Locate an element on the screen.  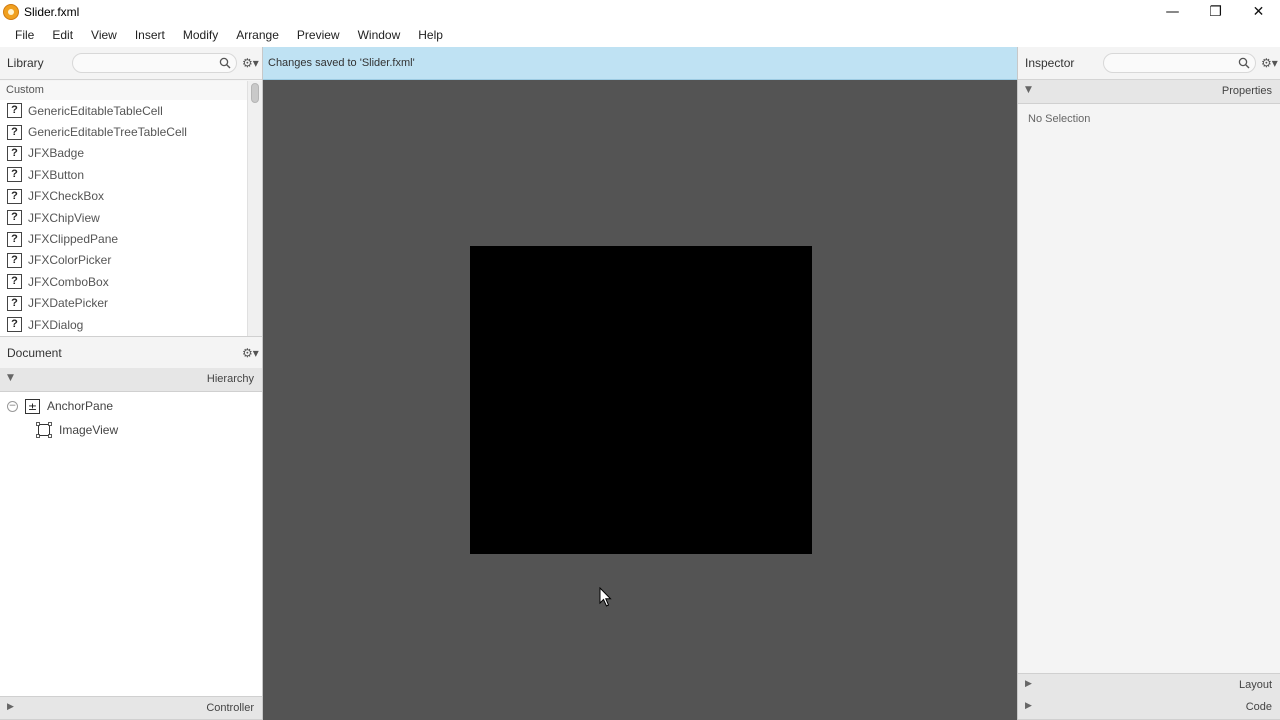
tree-item-anchorpane: − ± AnchorPane is located at coordinates (60, 406).